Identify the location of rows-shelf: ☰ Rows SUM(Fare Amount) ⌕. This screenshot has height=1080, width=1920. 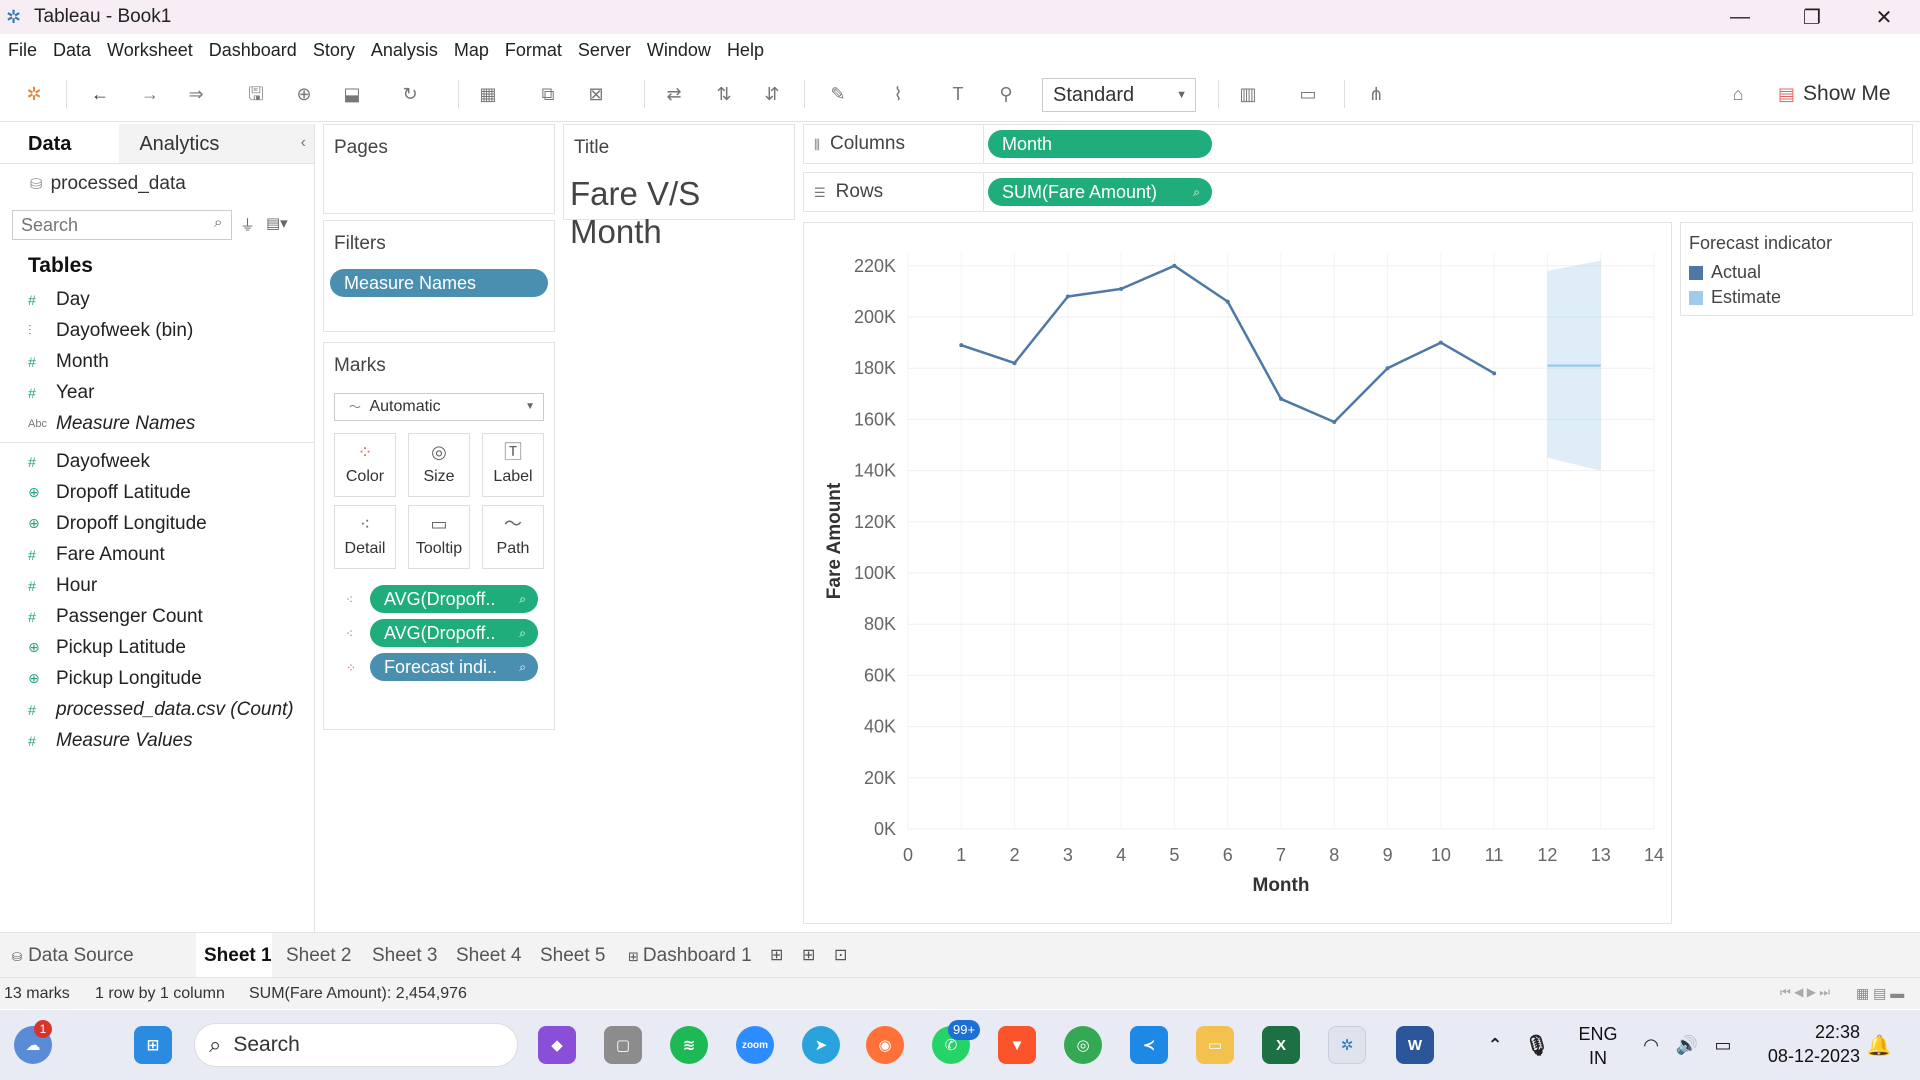
(1358, 192).